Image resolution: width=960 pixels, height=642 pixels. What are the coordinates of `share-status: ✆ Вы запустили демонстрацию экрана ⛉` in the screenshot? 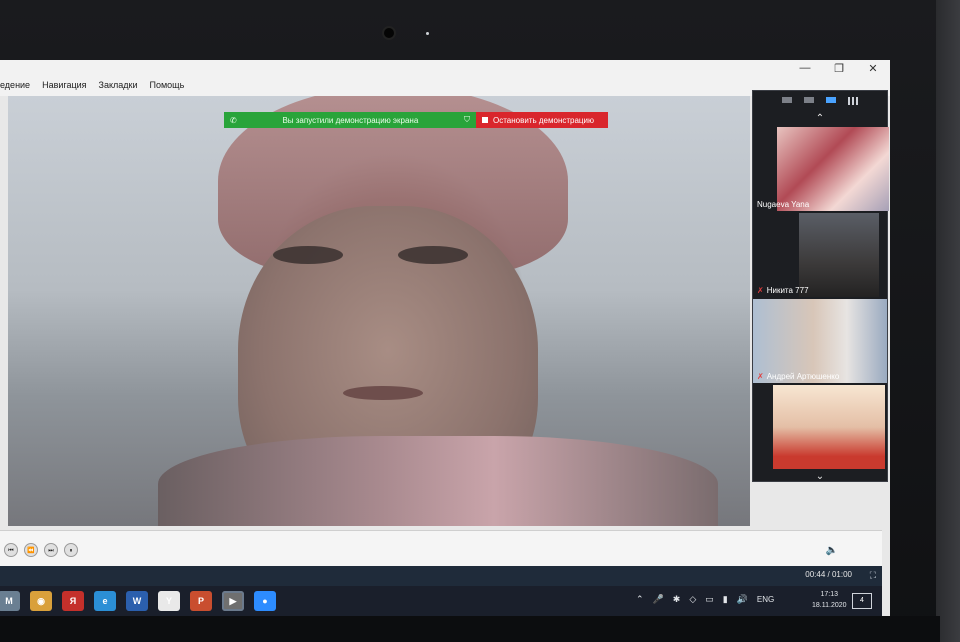 It's located at (350, 120).